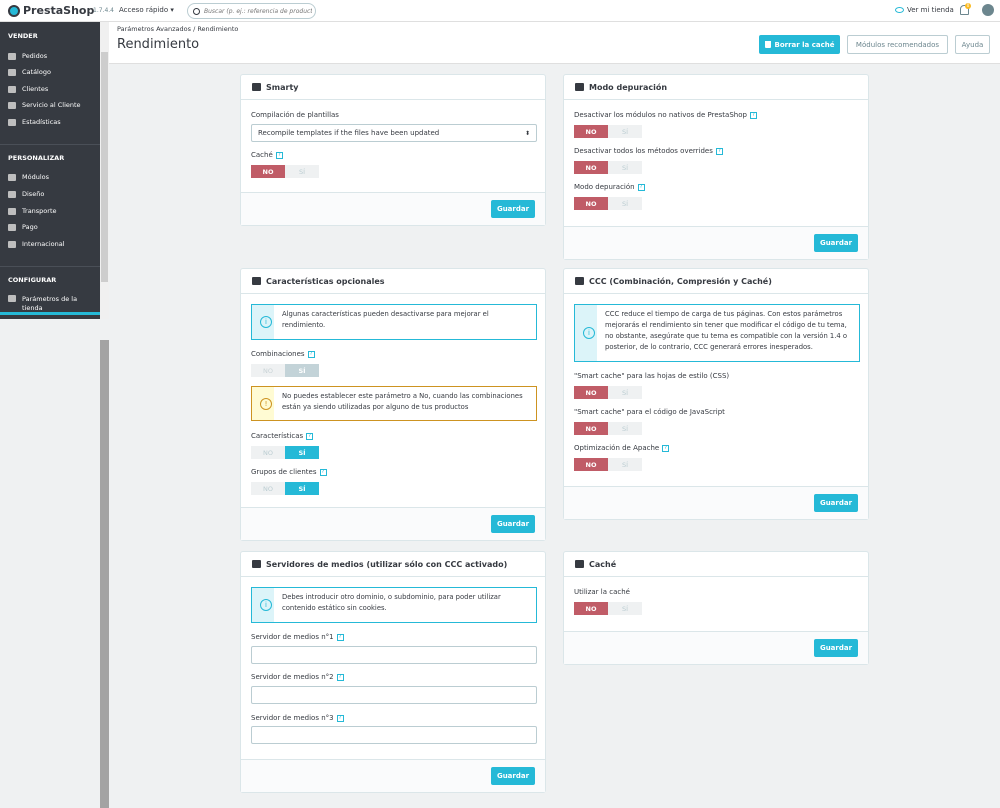 This screenshot has width=1000, height=808. Describe the element at coordinates (799, 44) in the screenshot. I see `clear-cache-button: Borrar la caché` at that location.